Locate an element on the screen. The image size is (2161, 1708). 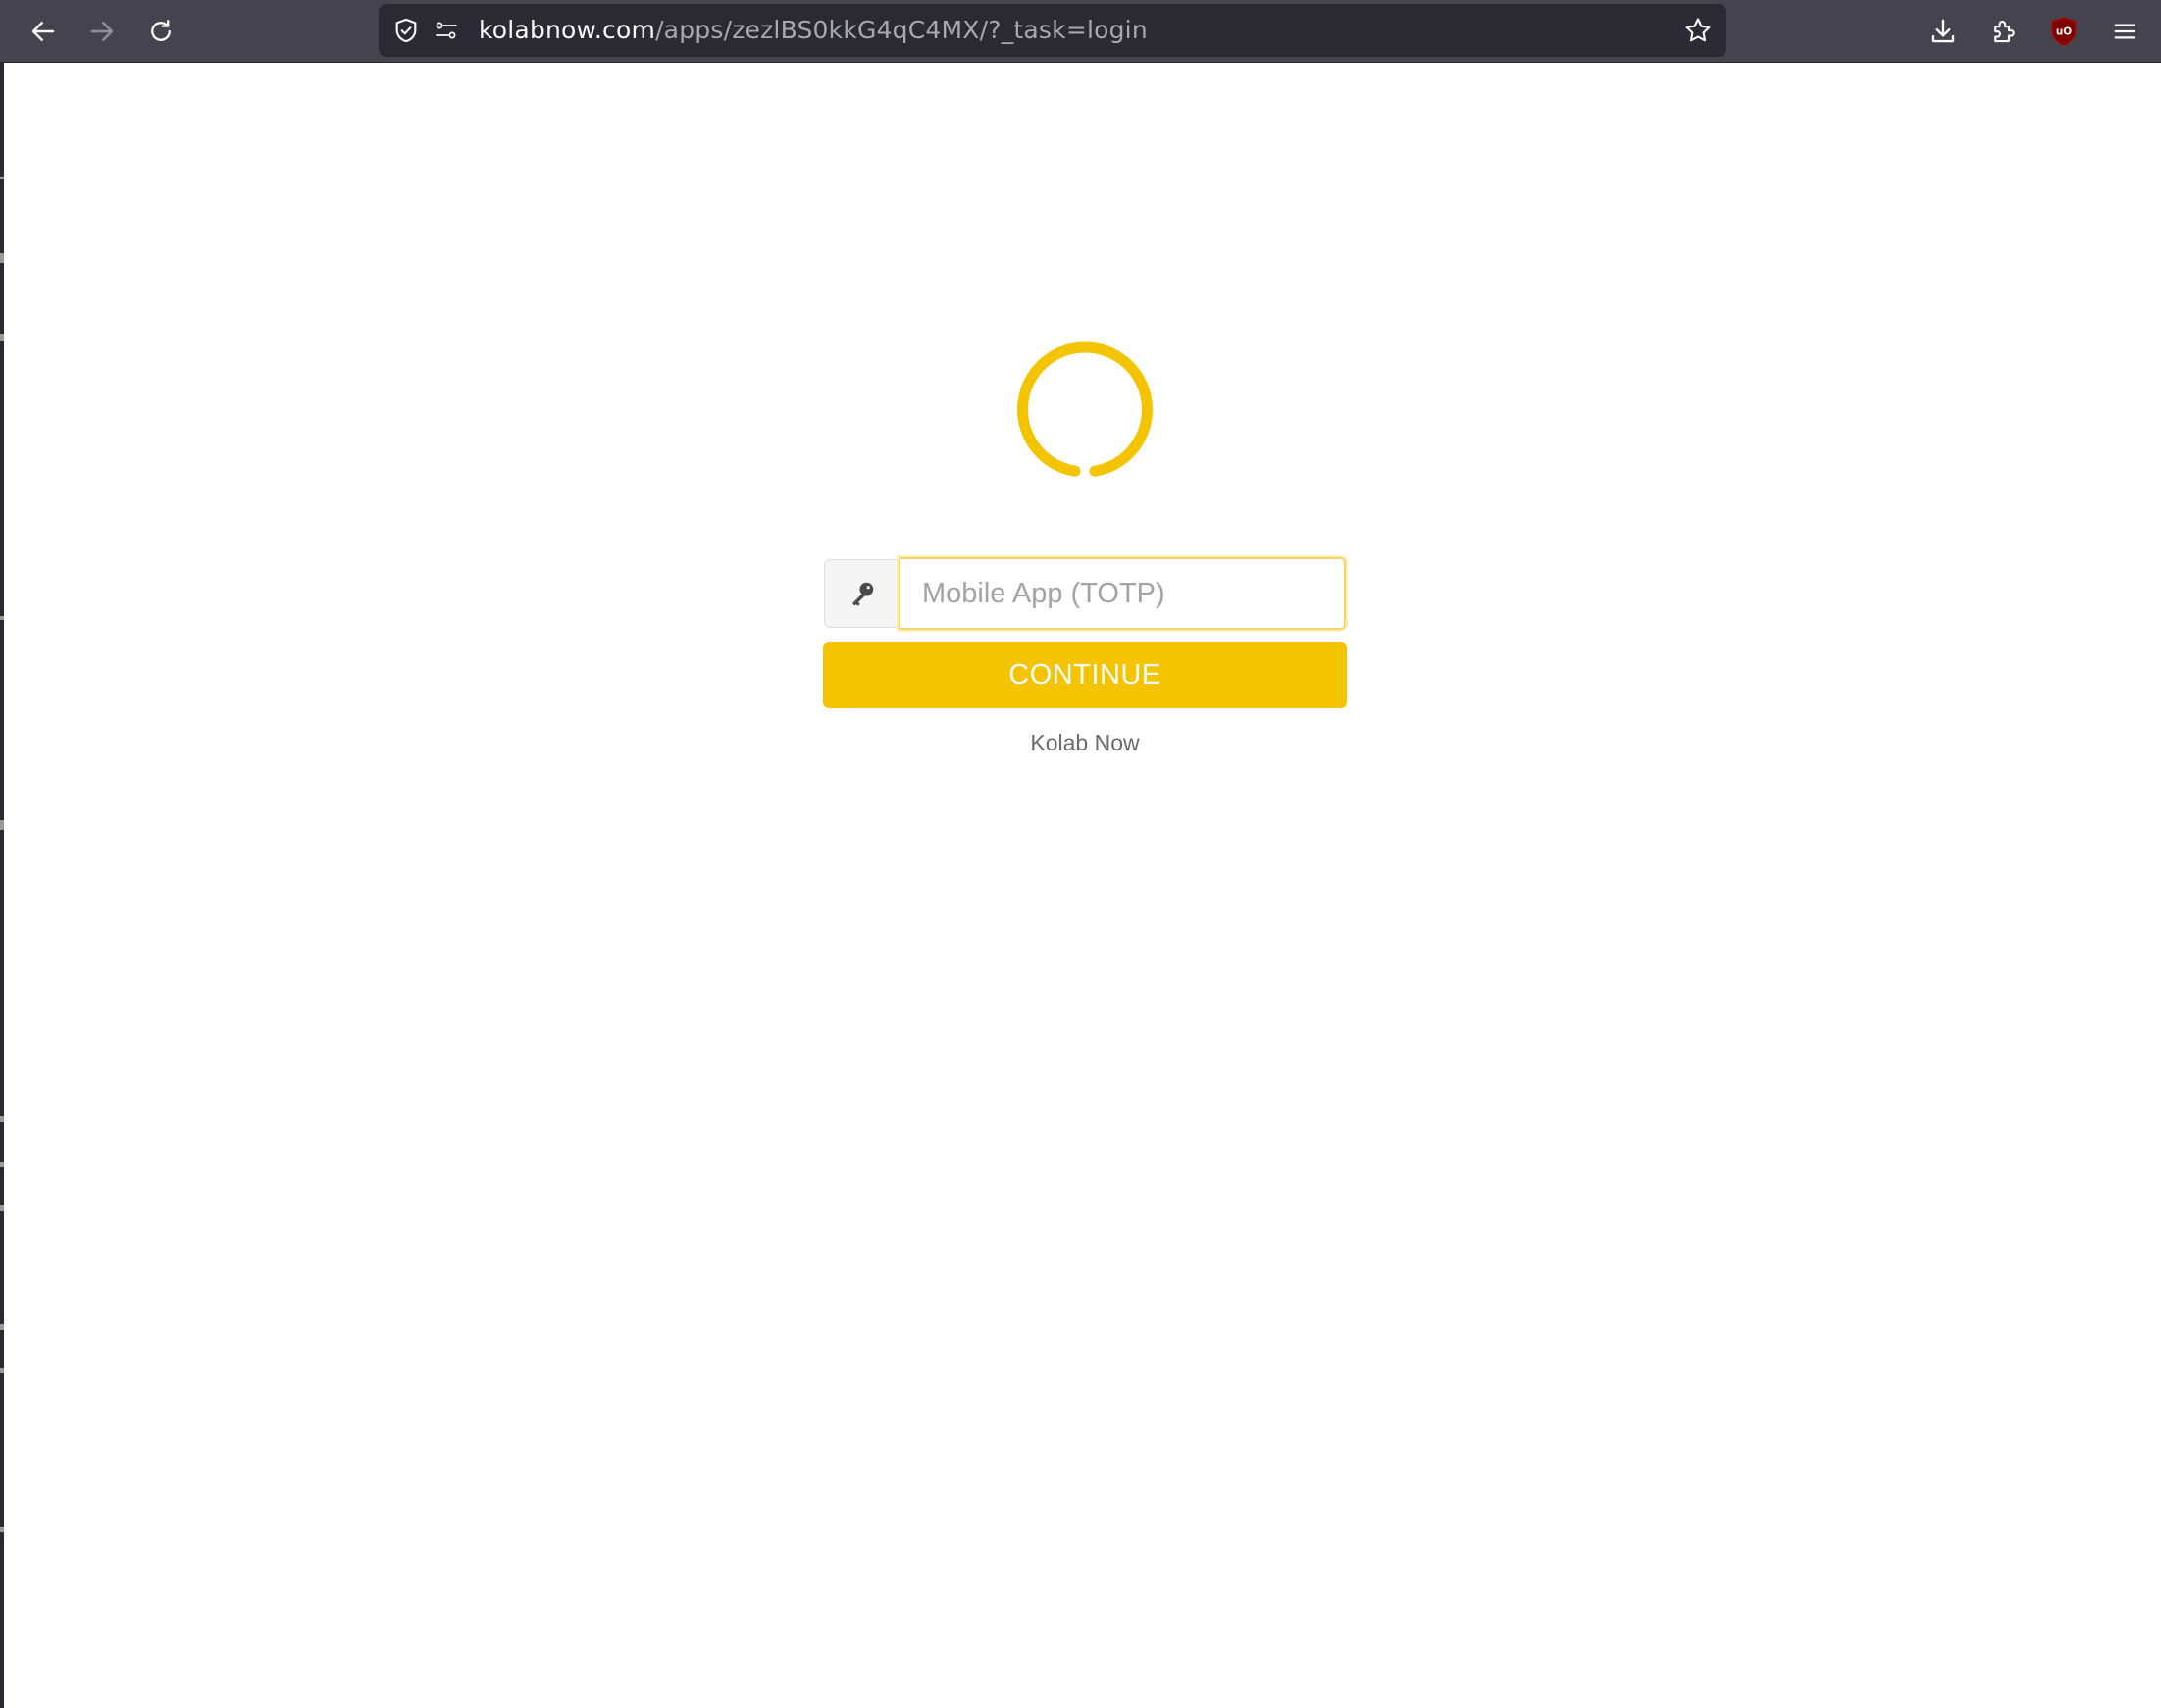
kolab-now-link: Kolab Now is located at coordinates (1085, 743).